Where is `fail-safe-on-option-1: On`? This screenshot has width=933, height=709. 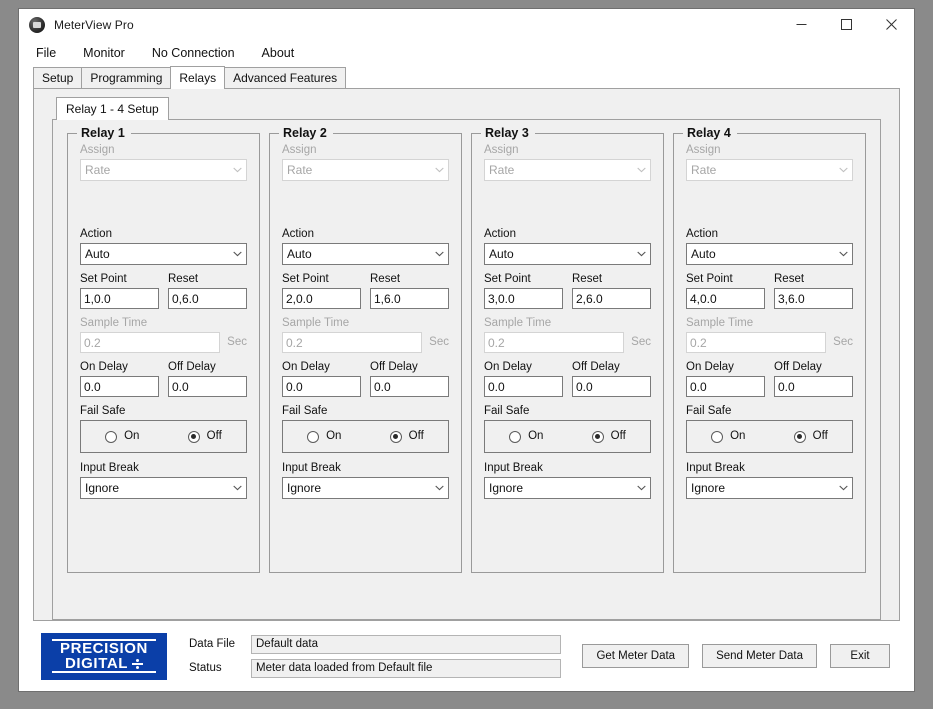 fail-safe-on-option-1: On is located at coordinates (122, 436).